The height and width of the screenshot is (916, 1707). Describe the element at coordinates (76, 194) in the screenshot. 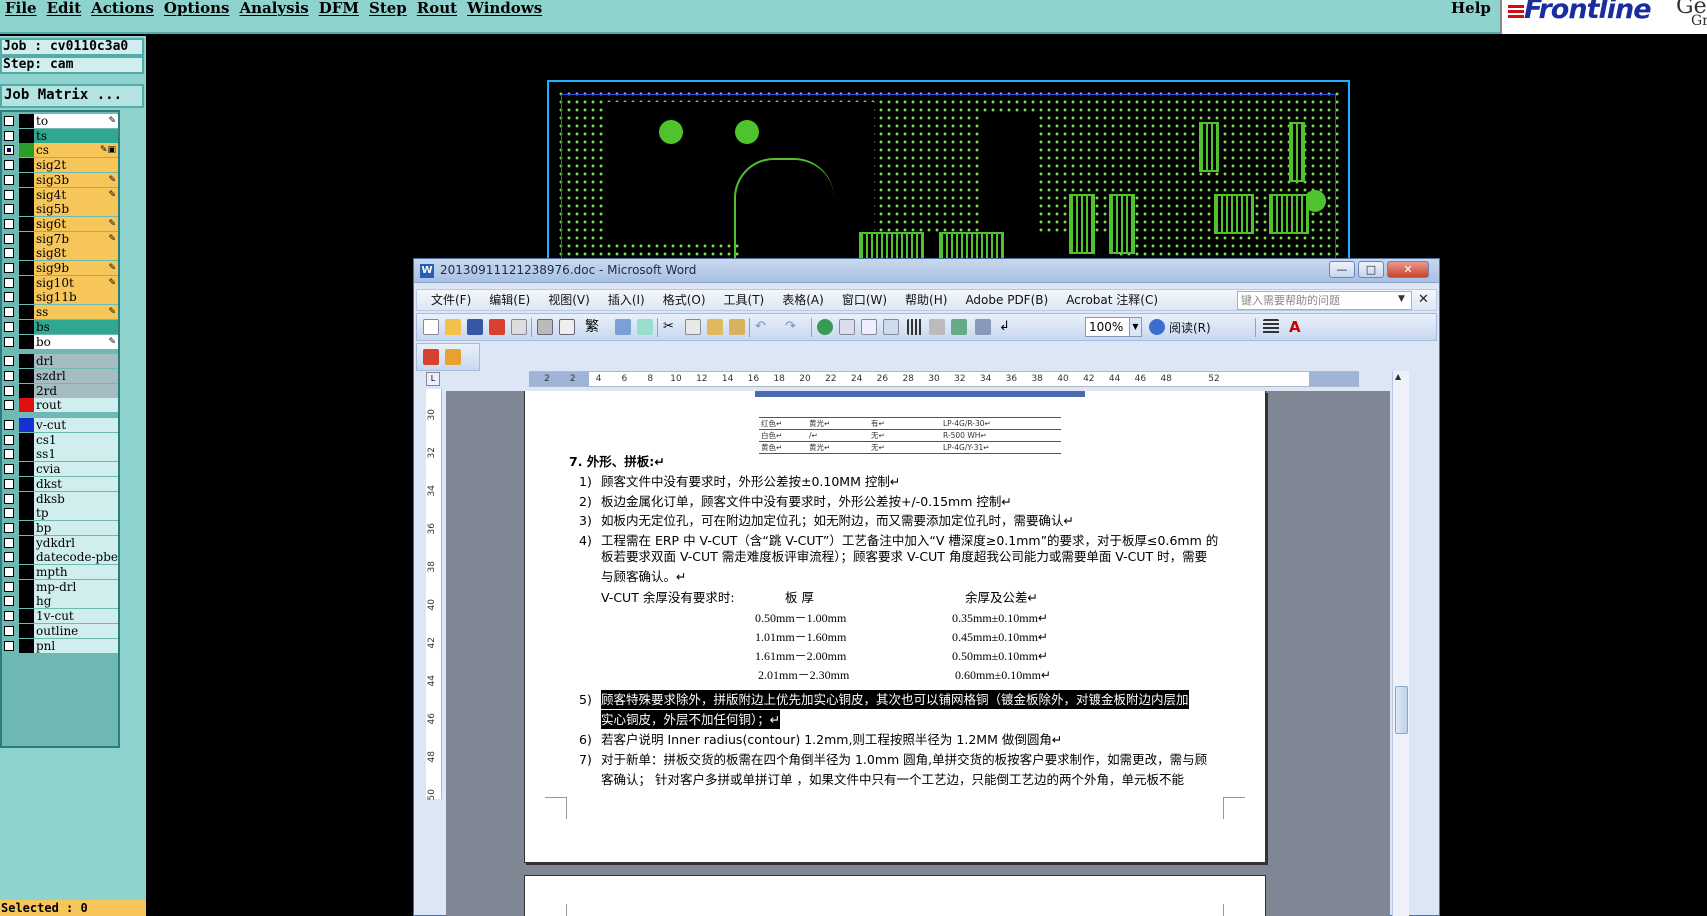

I see `layer-name: sig4t` at that location.